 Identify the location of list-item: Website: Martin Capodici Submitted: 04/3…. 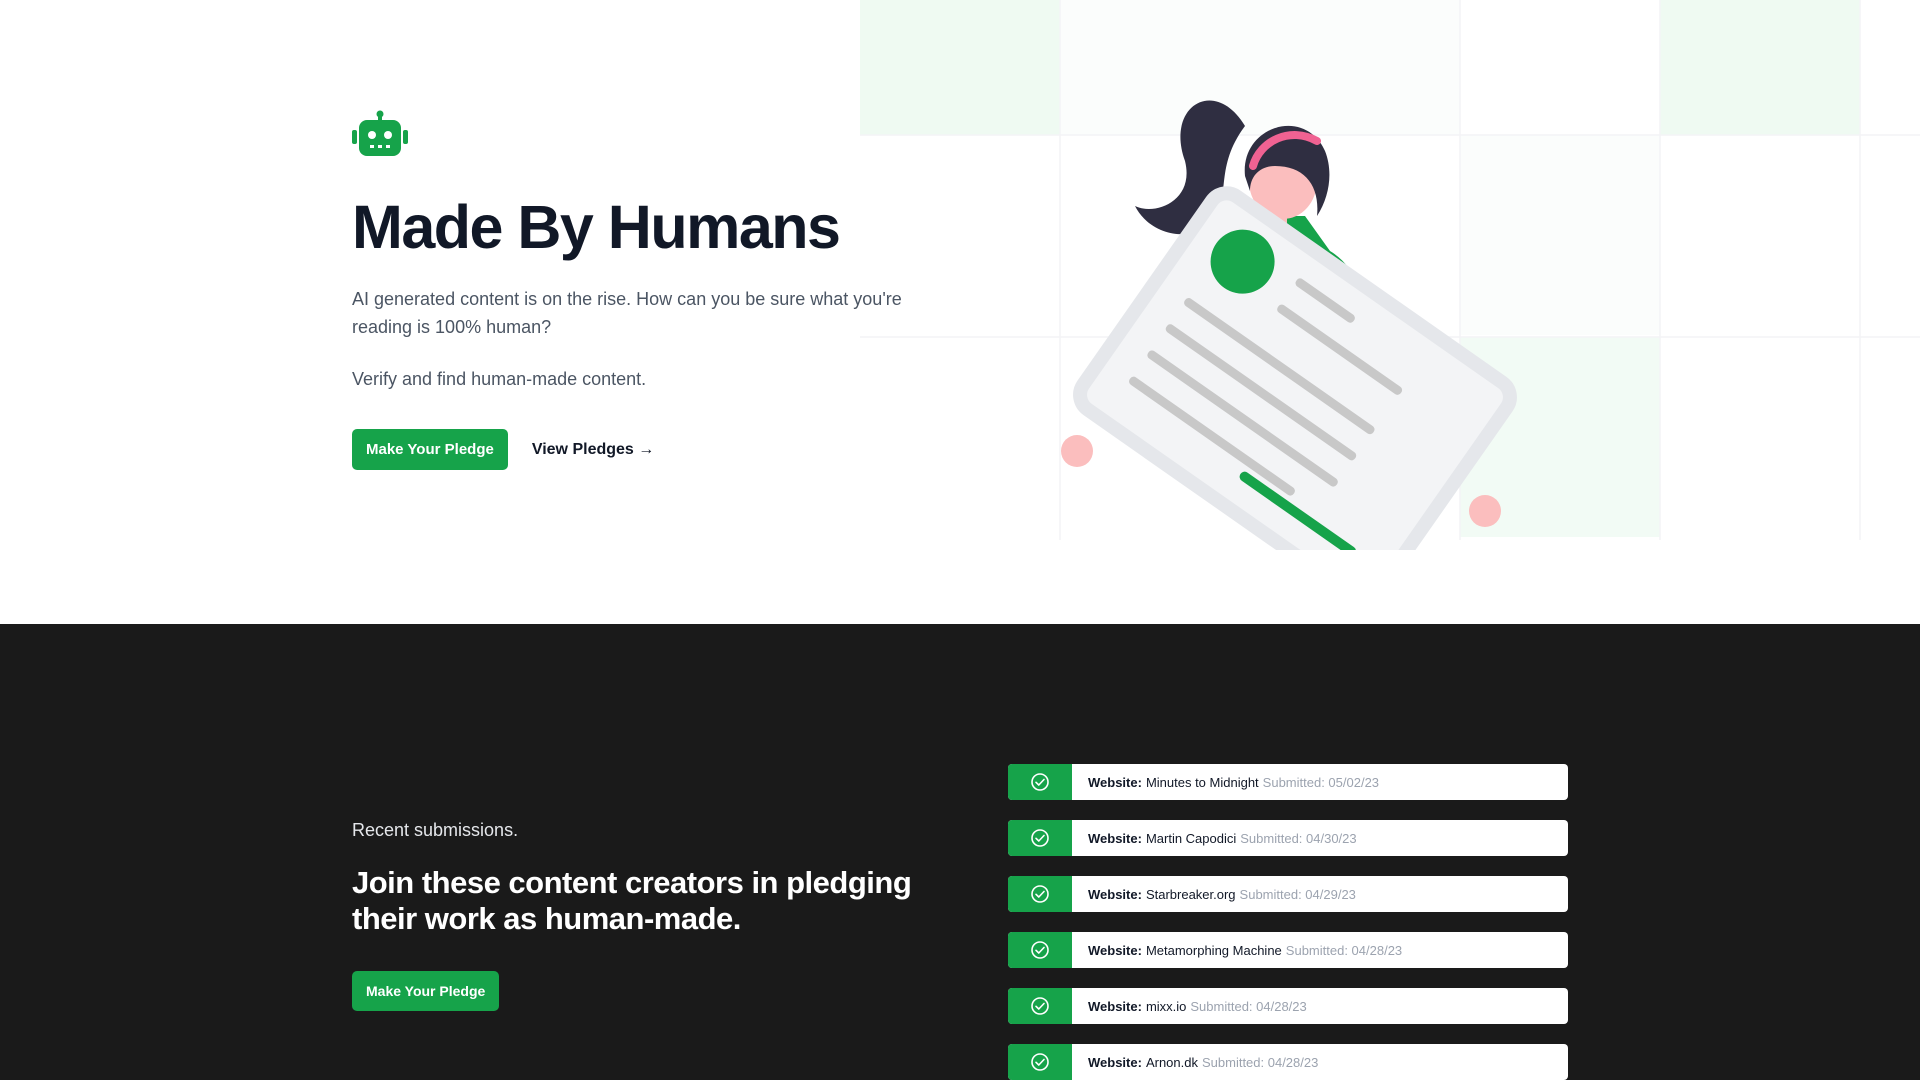
(1288, 838).